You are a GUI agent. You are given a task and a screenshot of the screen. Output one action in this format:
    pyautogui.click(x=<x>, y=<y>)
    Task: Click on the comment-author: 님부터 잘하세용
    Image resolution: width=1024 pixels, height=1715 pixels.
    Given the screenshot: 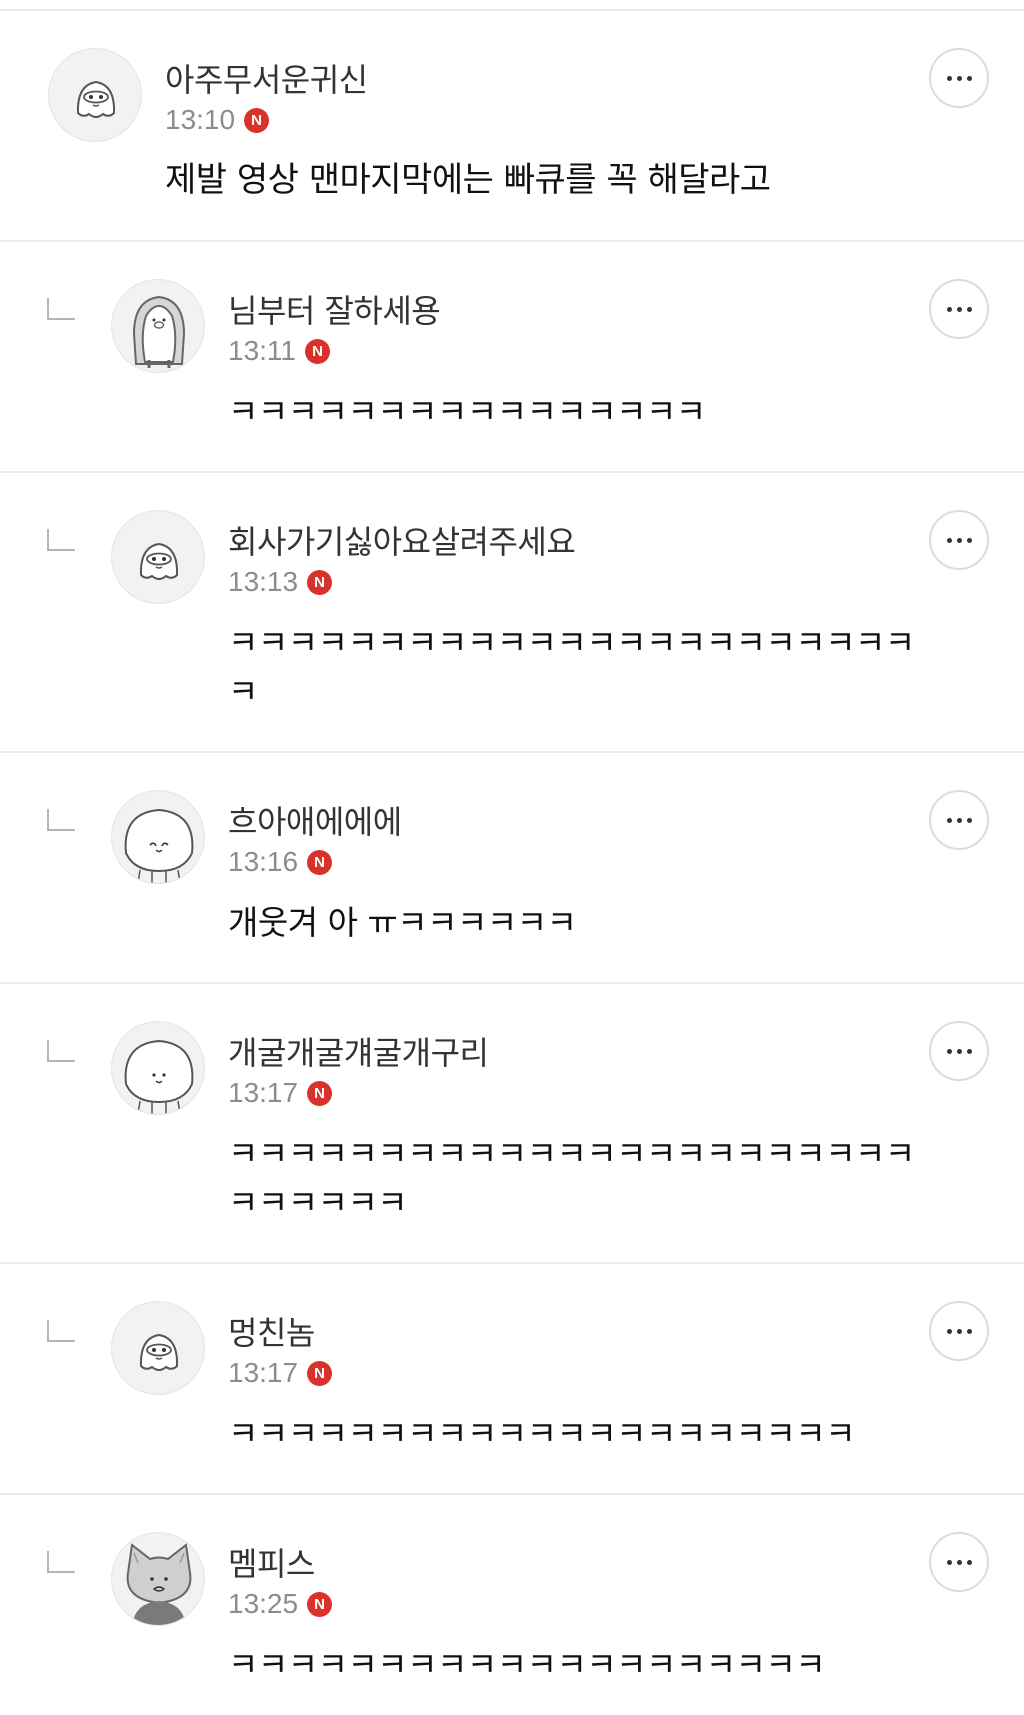 What is the action you would take?
    pyautogui.click(x=334, y=309)
    